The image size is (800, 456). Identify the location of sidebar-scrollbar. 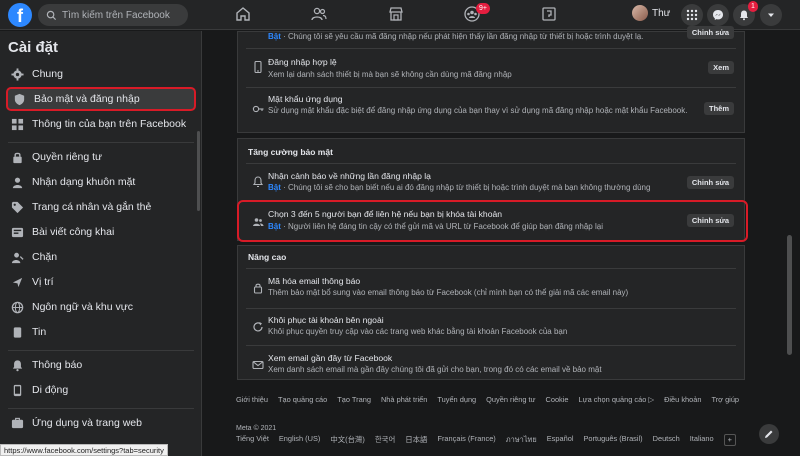
(198, 171).